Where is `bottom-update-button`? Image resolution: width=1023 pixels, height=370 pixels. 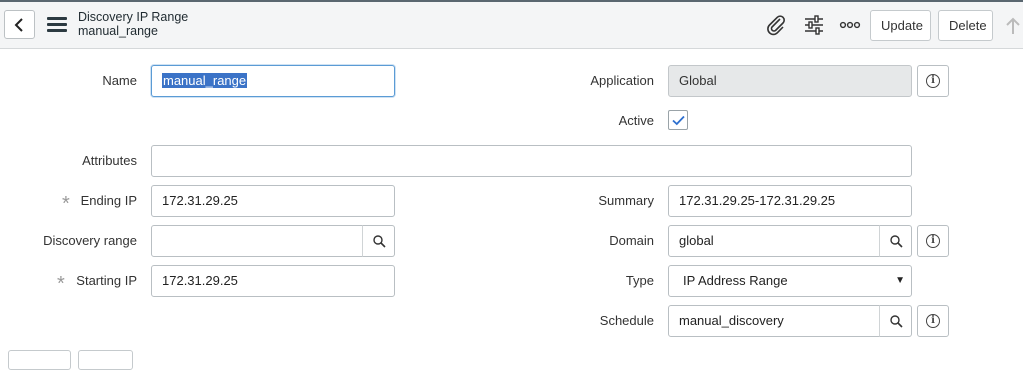
bottom-update-button is located at coordinates (39, 360).